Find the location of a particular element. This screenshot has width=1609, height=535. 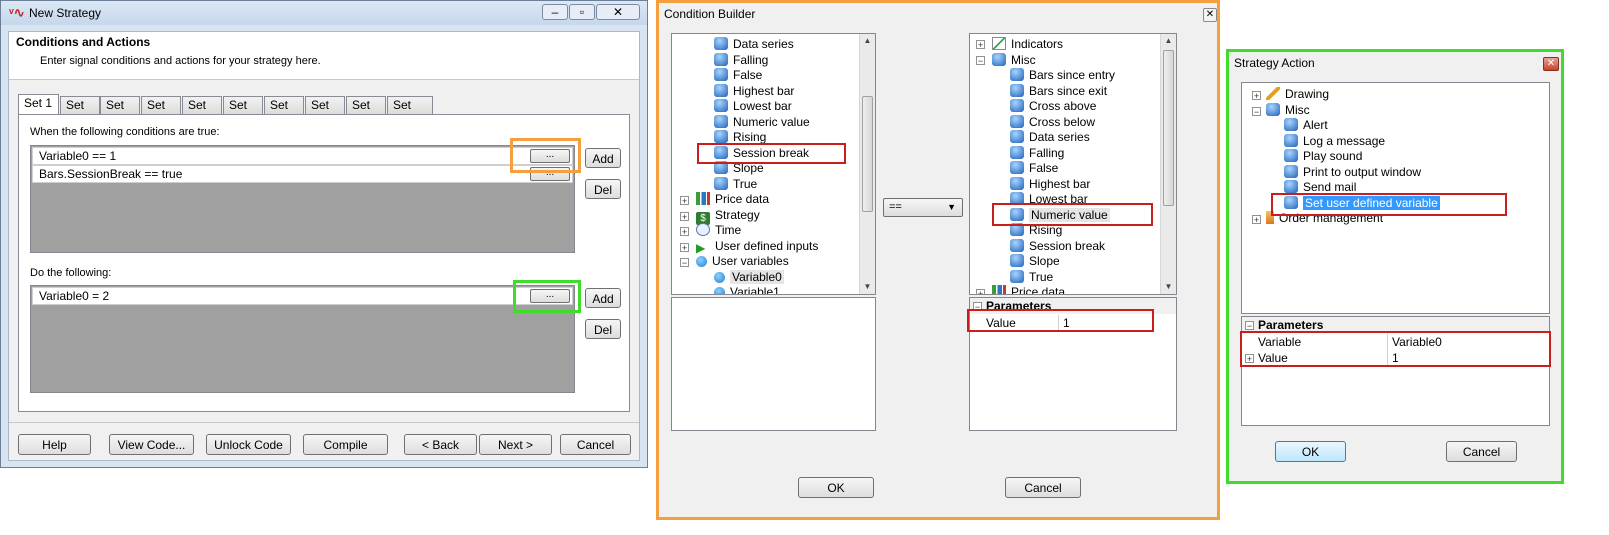

tab-set-2: Set 2 is located at coordinates (80, 112).